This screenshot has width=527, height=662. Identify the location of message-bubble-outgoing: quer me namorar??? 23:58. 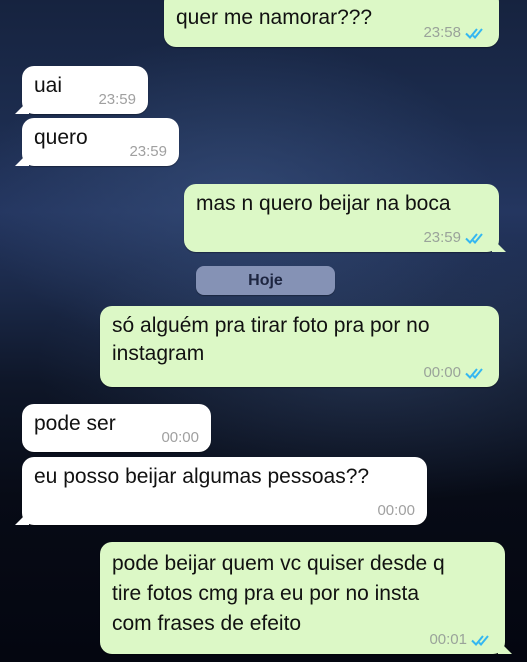
(331, 23).